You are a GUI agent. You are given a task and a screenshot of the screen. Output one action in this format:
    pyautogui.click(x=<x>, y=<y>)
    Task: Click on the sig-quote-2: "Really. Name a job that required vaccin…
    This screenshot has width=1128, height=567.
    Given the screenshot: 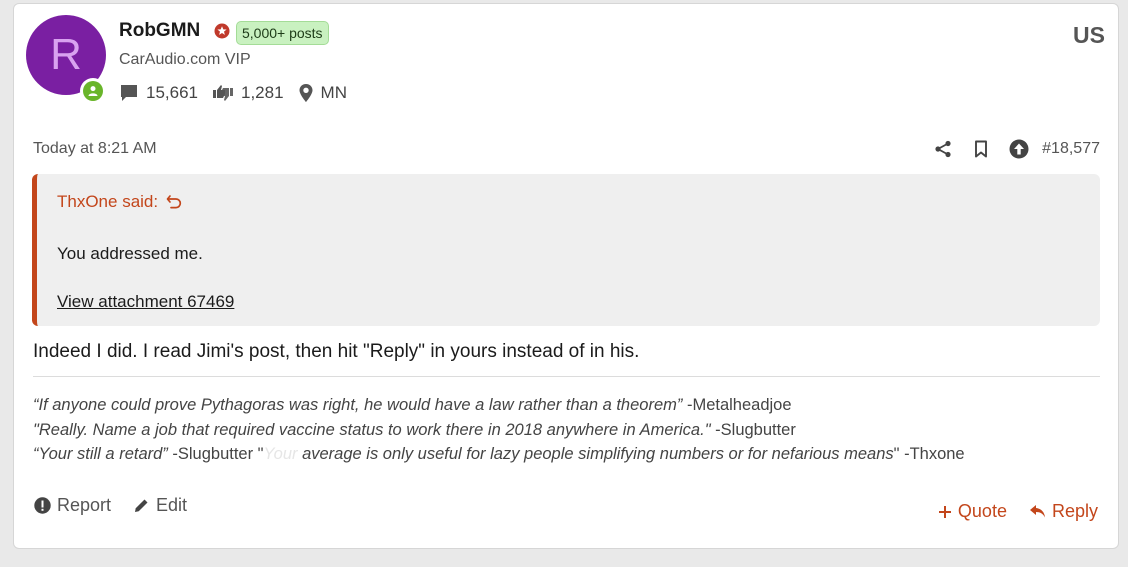 What is the action you would take?
    pyautogui.click(x=372, y=429)
    